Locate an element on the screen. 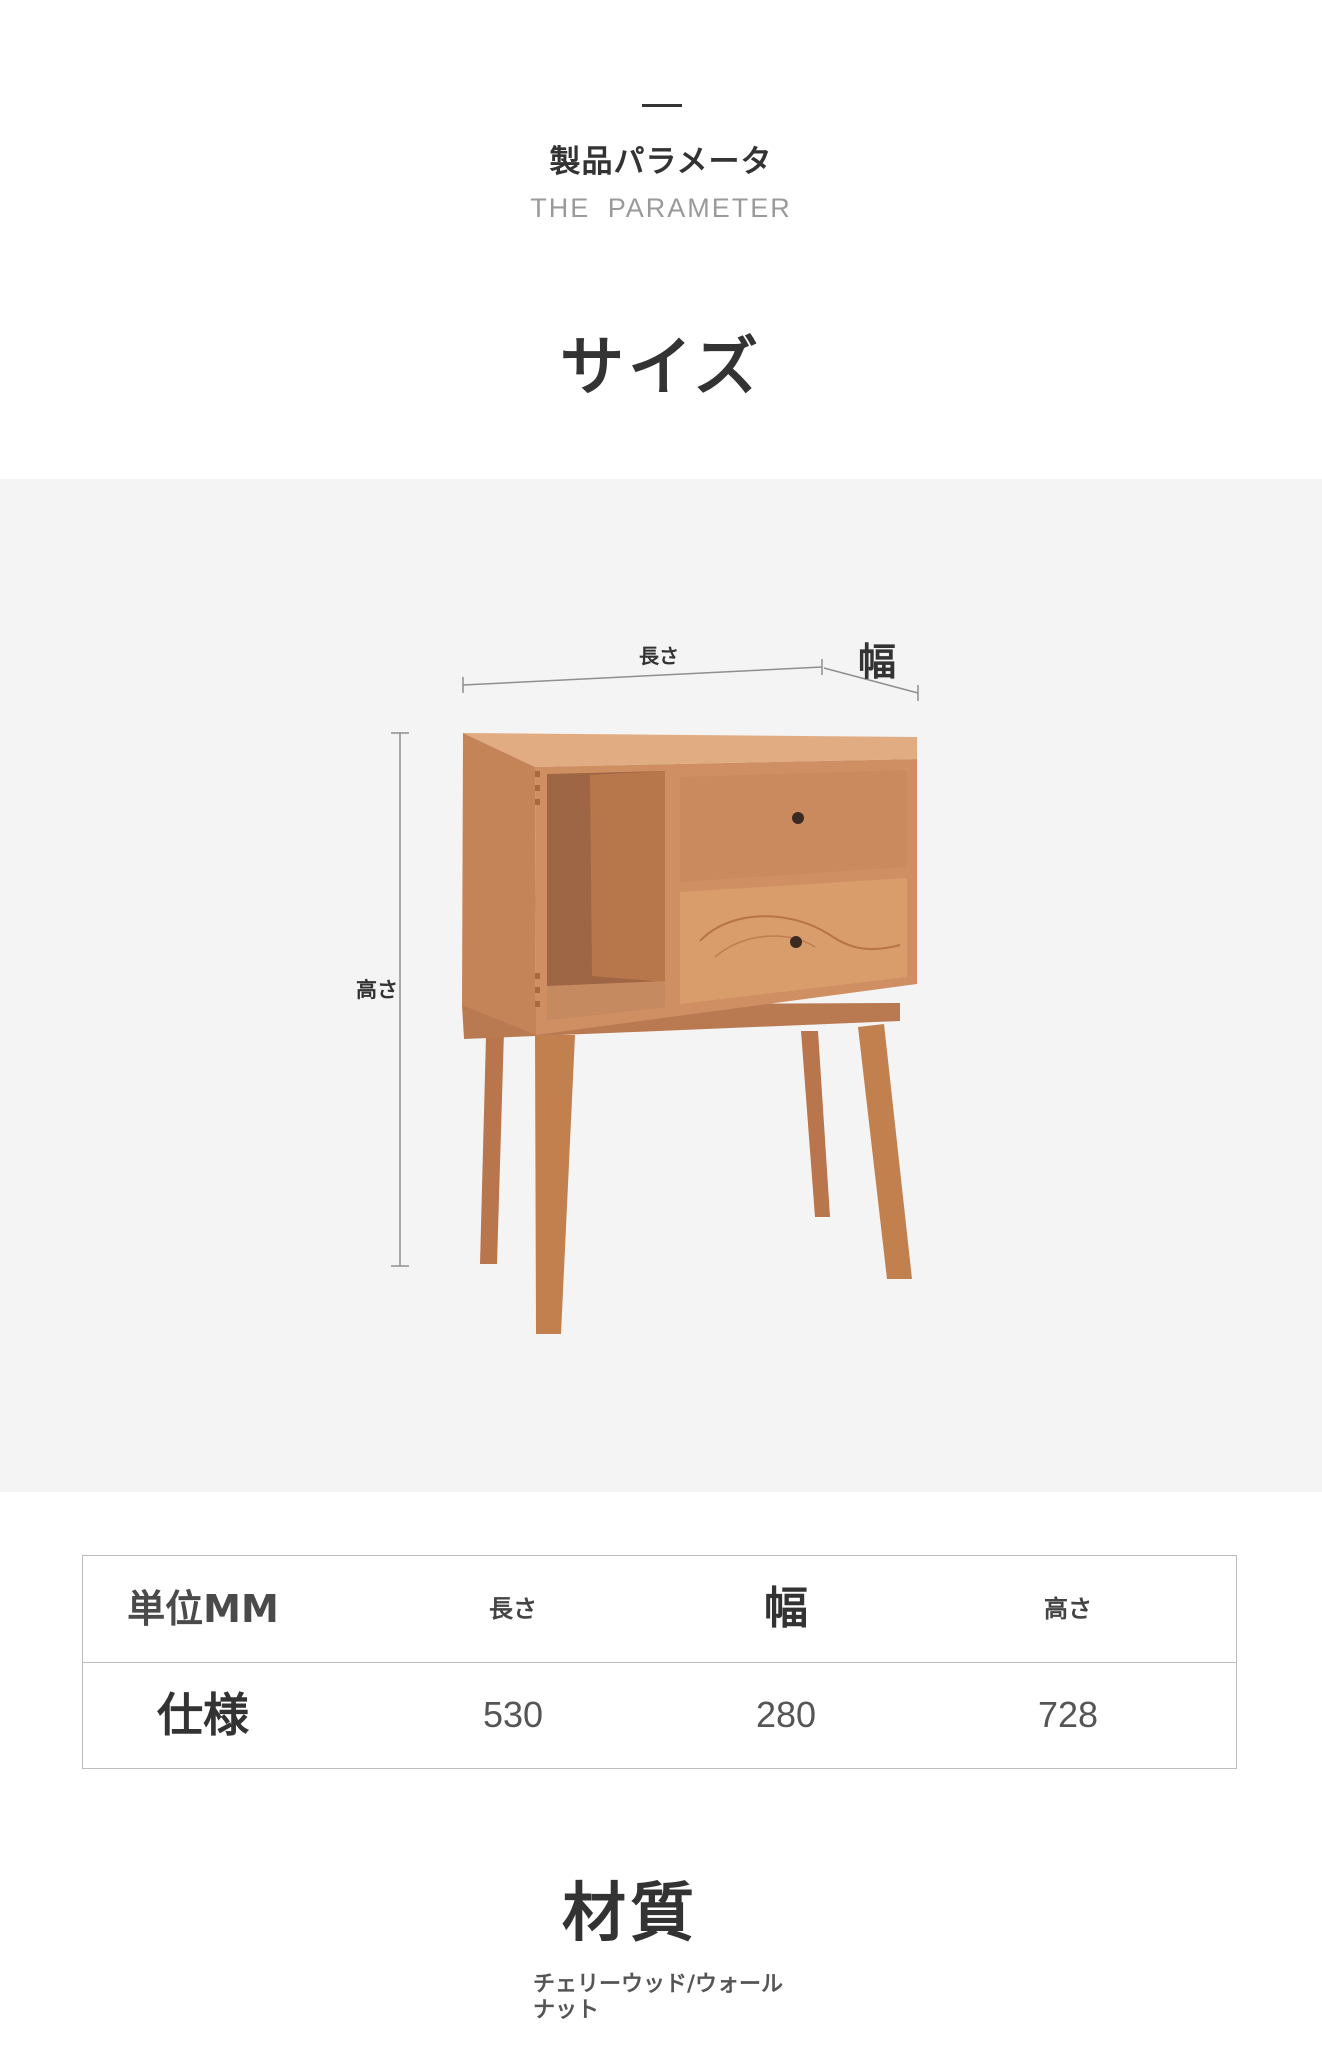 The width and height of the screenshot is (1322, 2048). spec-row-label: 仕様 is located at coordinates (203, 1715).